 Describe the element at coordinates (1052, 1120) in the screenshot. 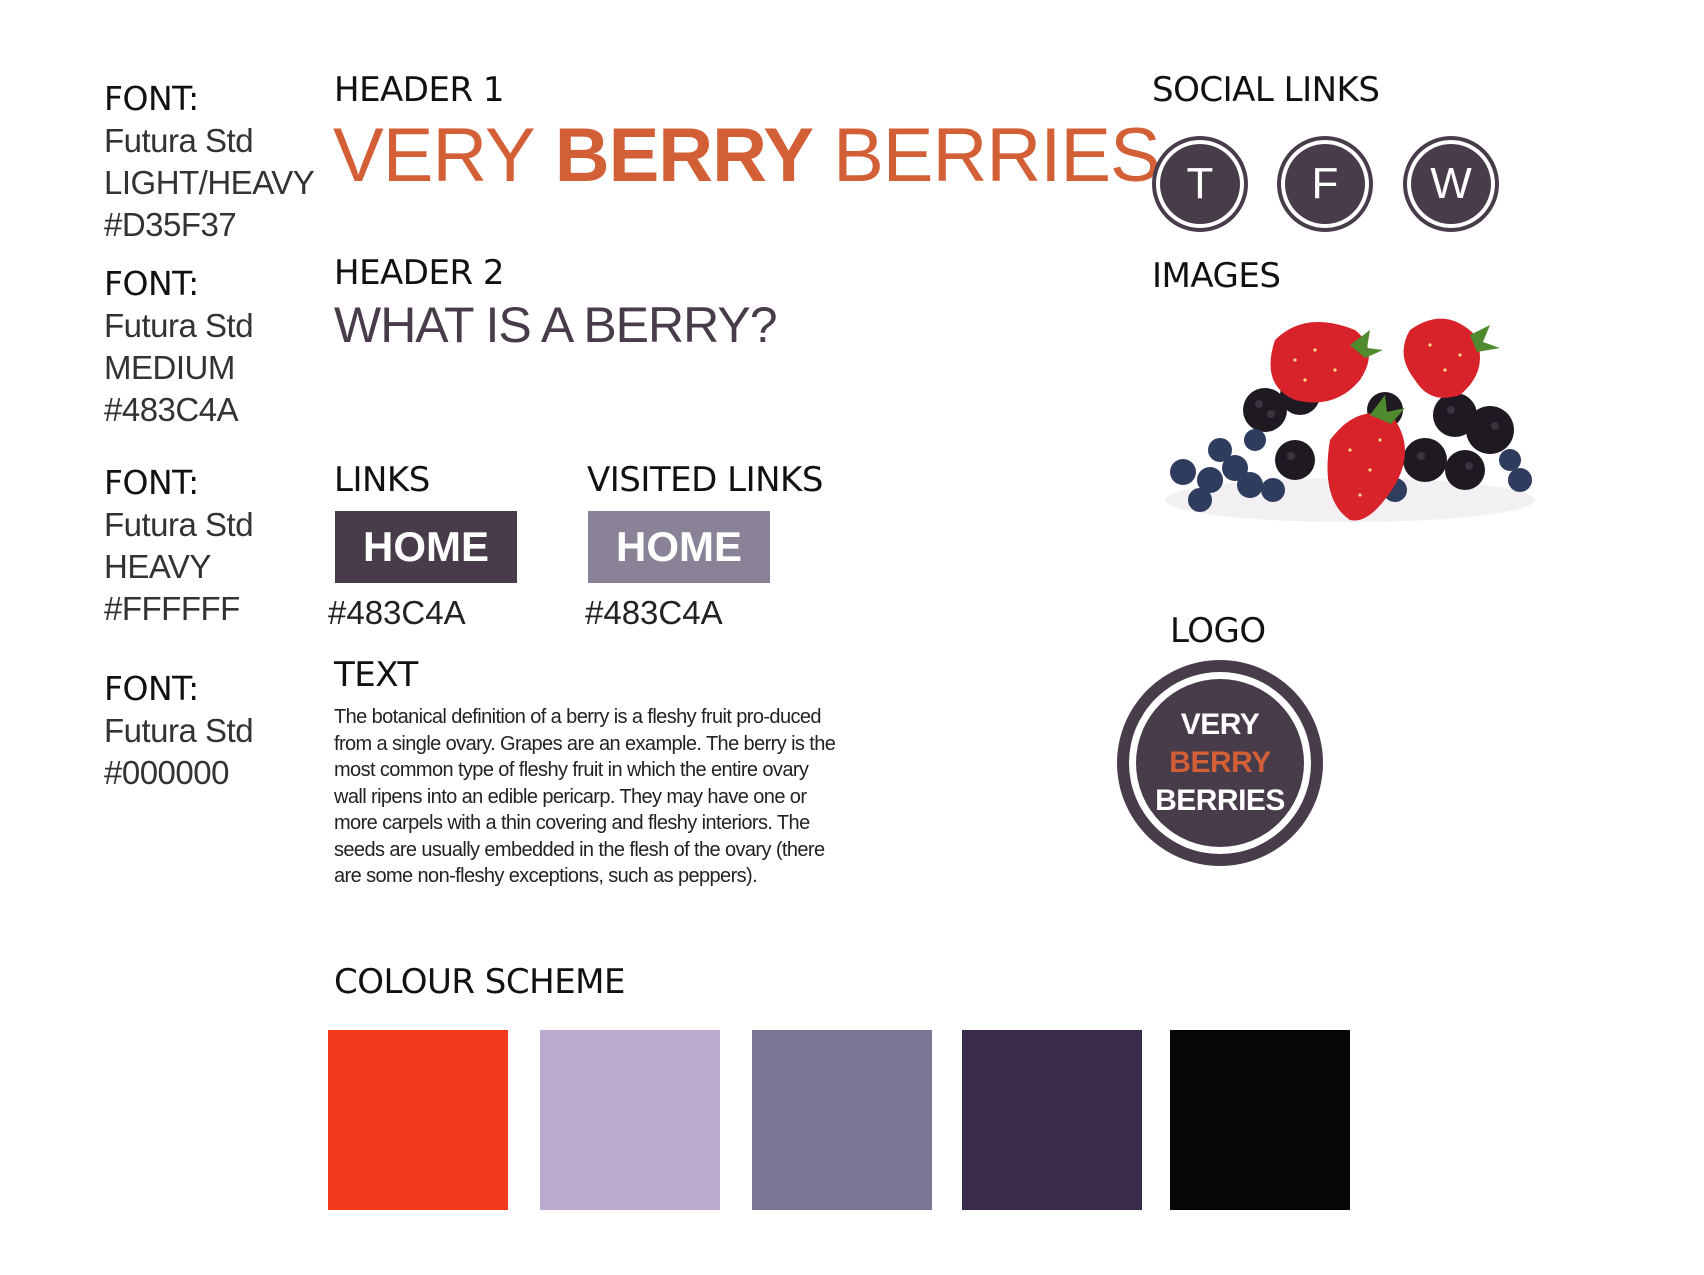

I see `swatch-dark-purple` at that location.